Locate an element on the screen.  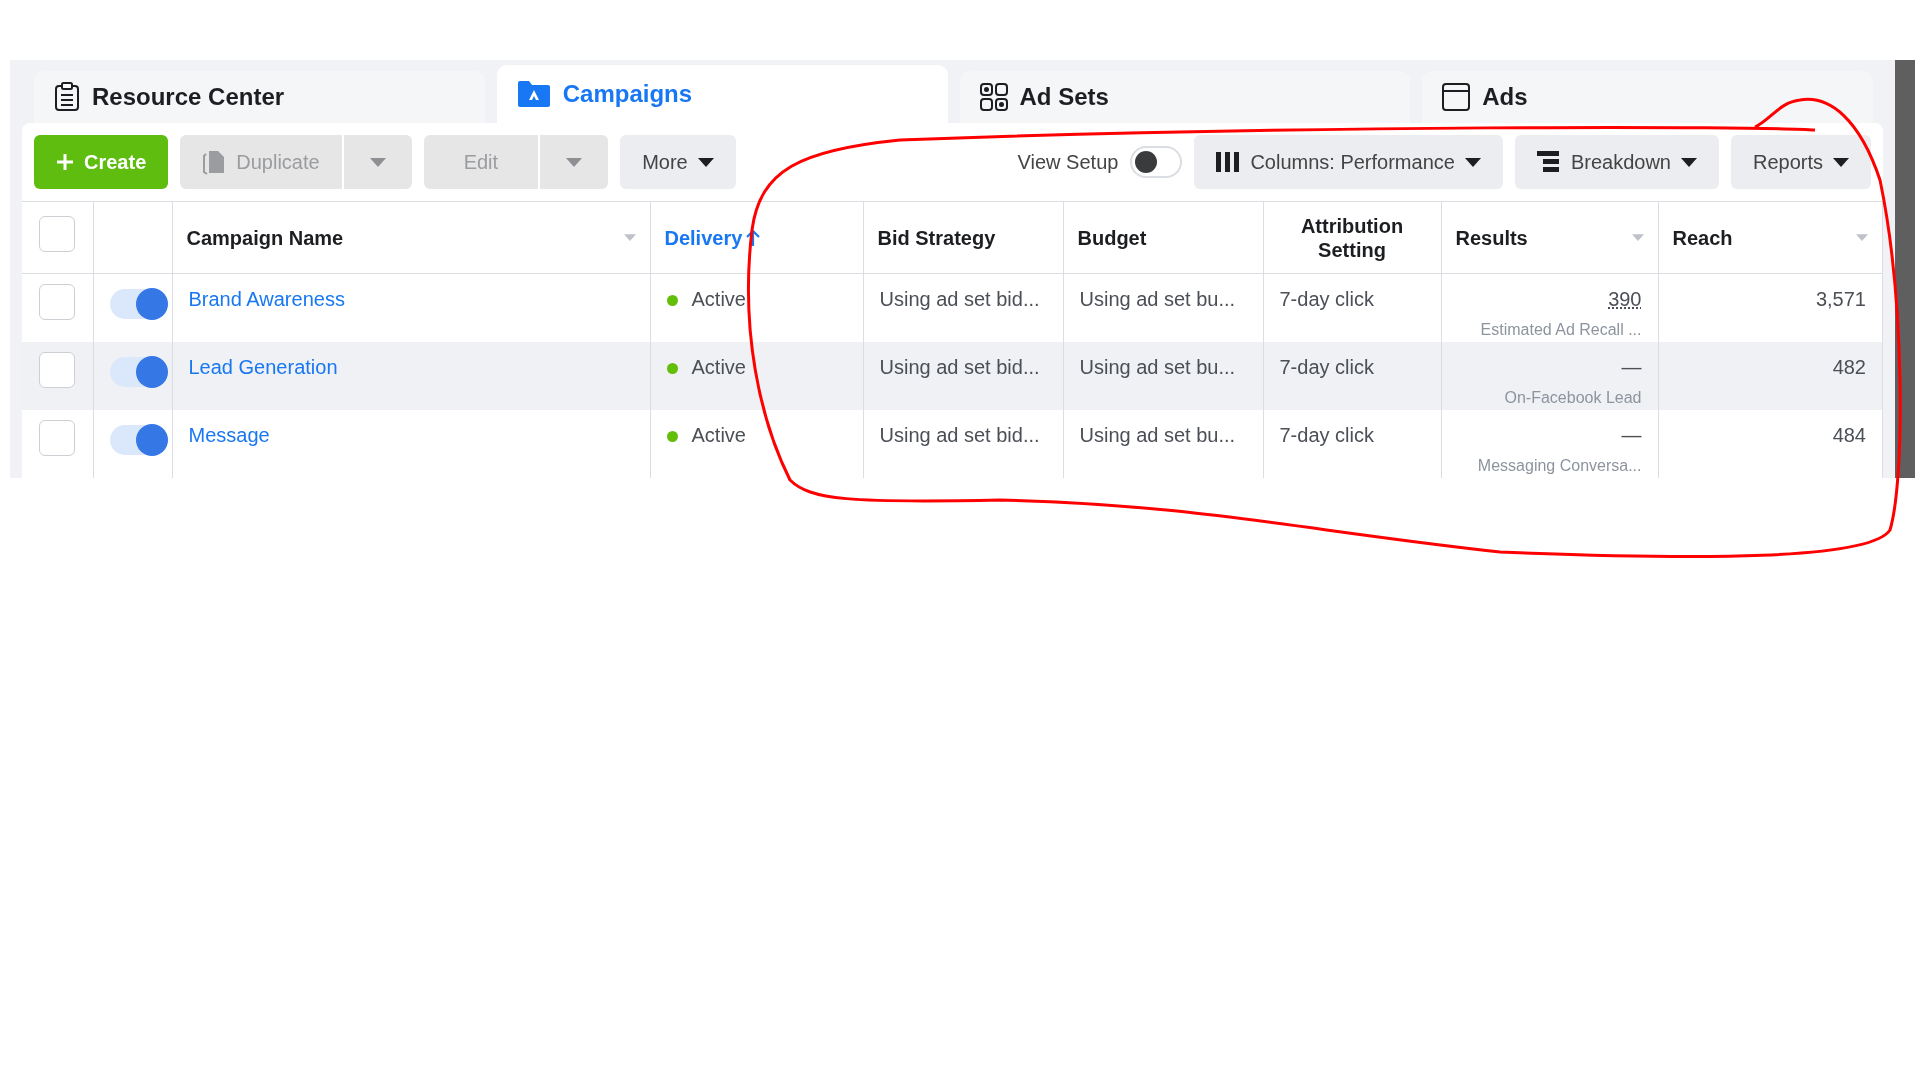
result-label: On-Facebook Lead is located at coordinates (1572, 398).